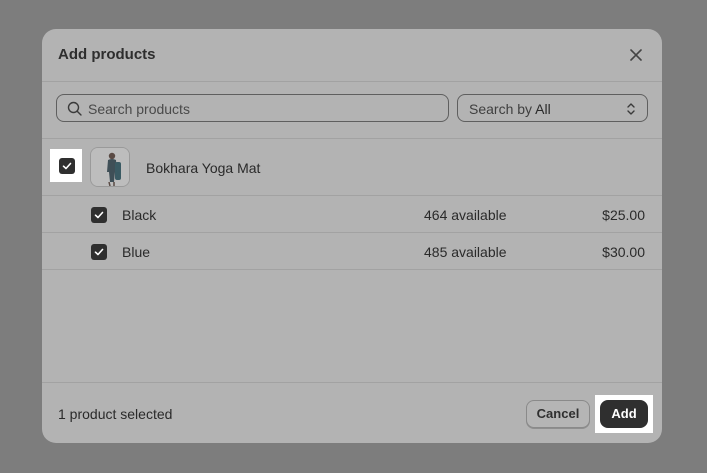 The height and width of the screenshot is (473, 707). What do you see at coordinates (352, 251) in the screenshot?
I see `variant-row: Blue 485 available $30.00` at bounding box center [352, 251].